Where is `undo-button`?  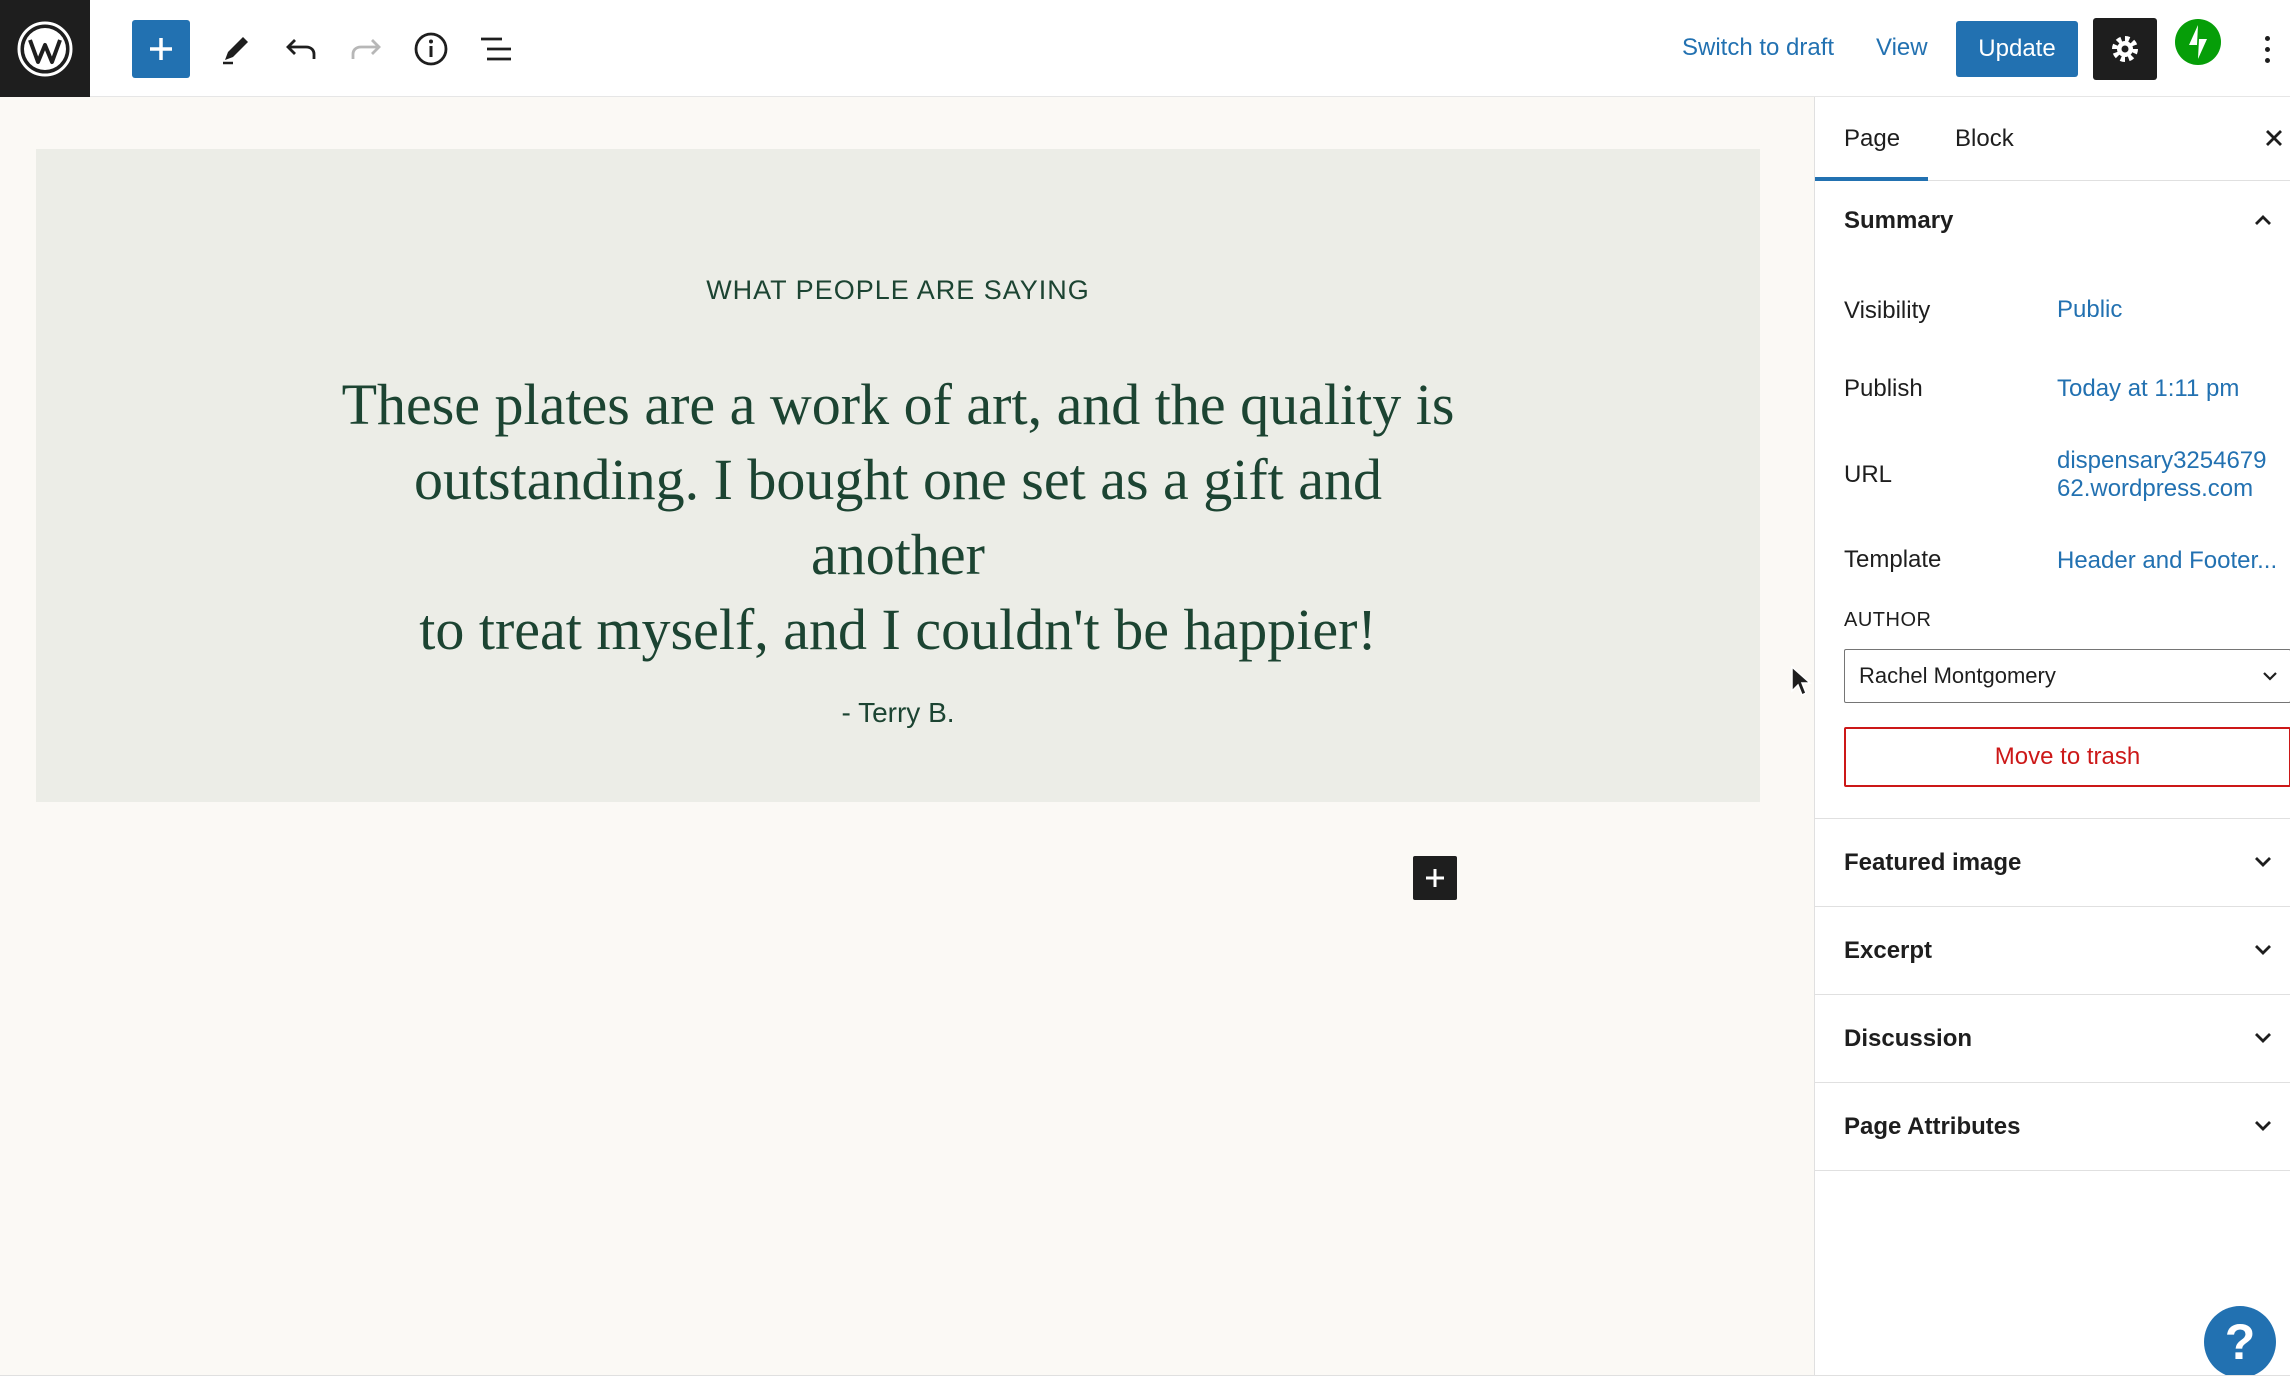
undo-button is located at coordinates (301, 49).